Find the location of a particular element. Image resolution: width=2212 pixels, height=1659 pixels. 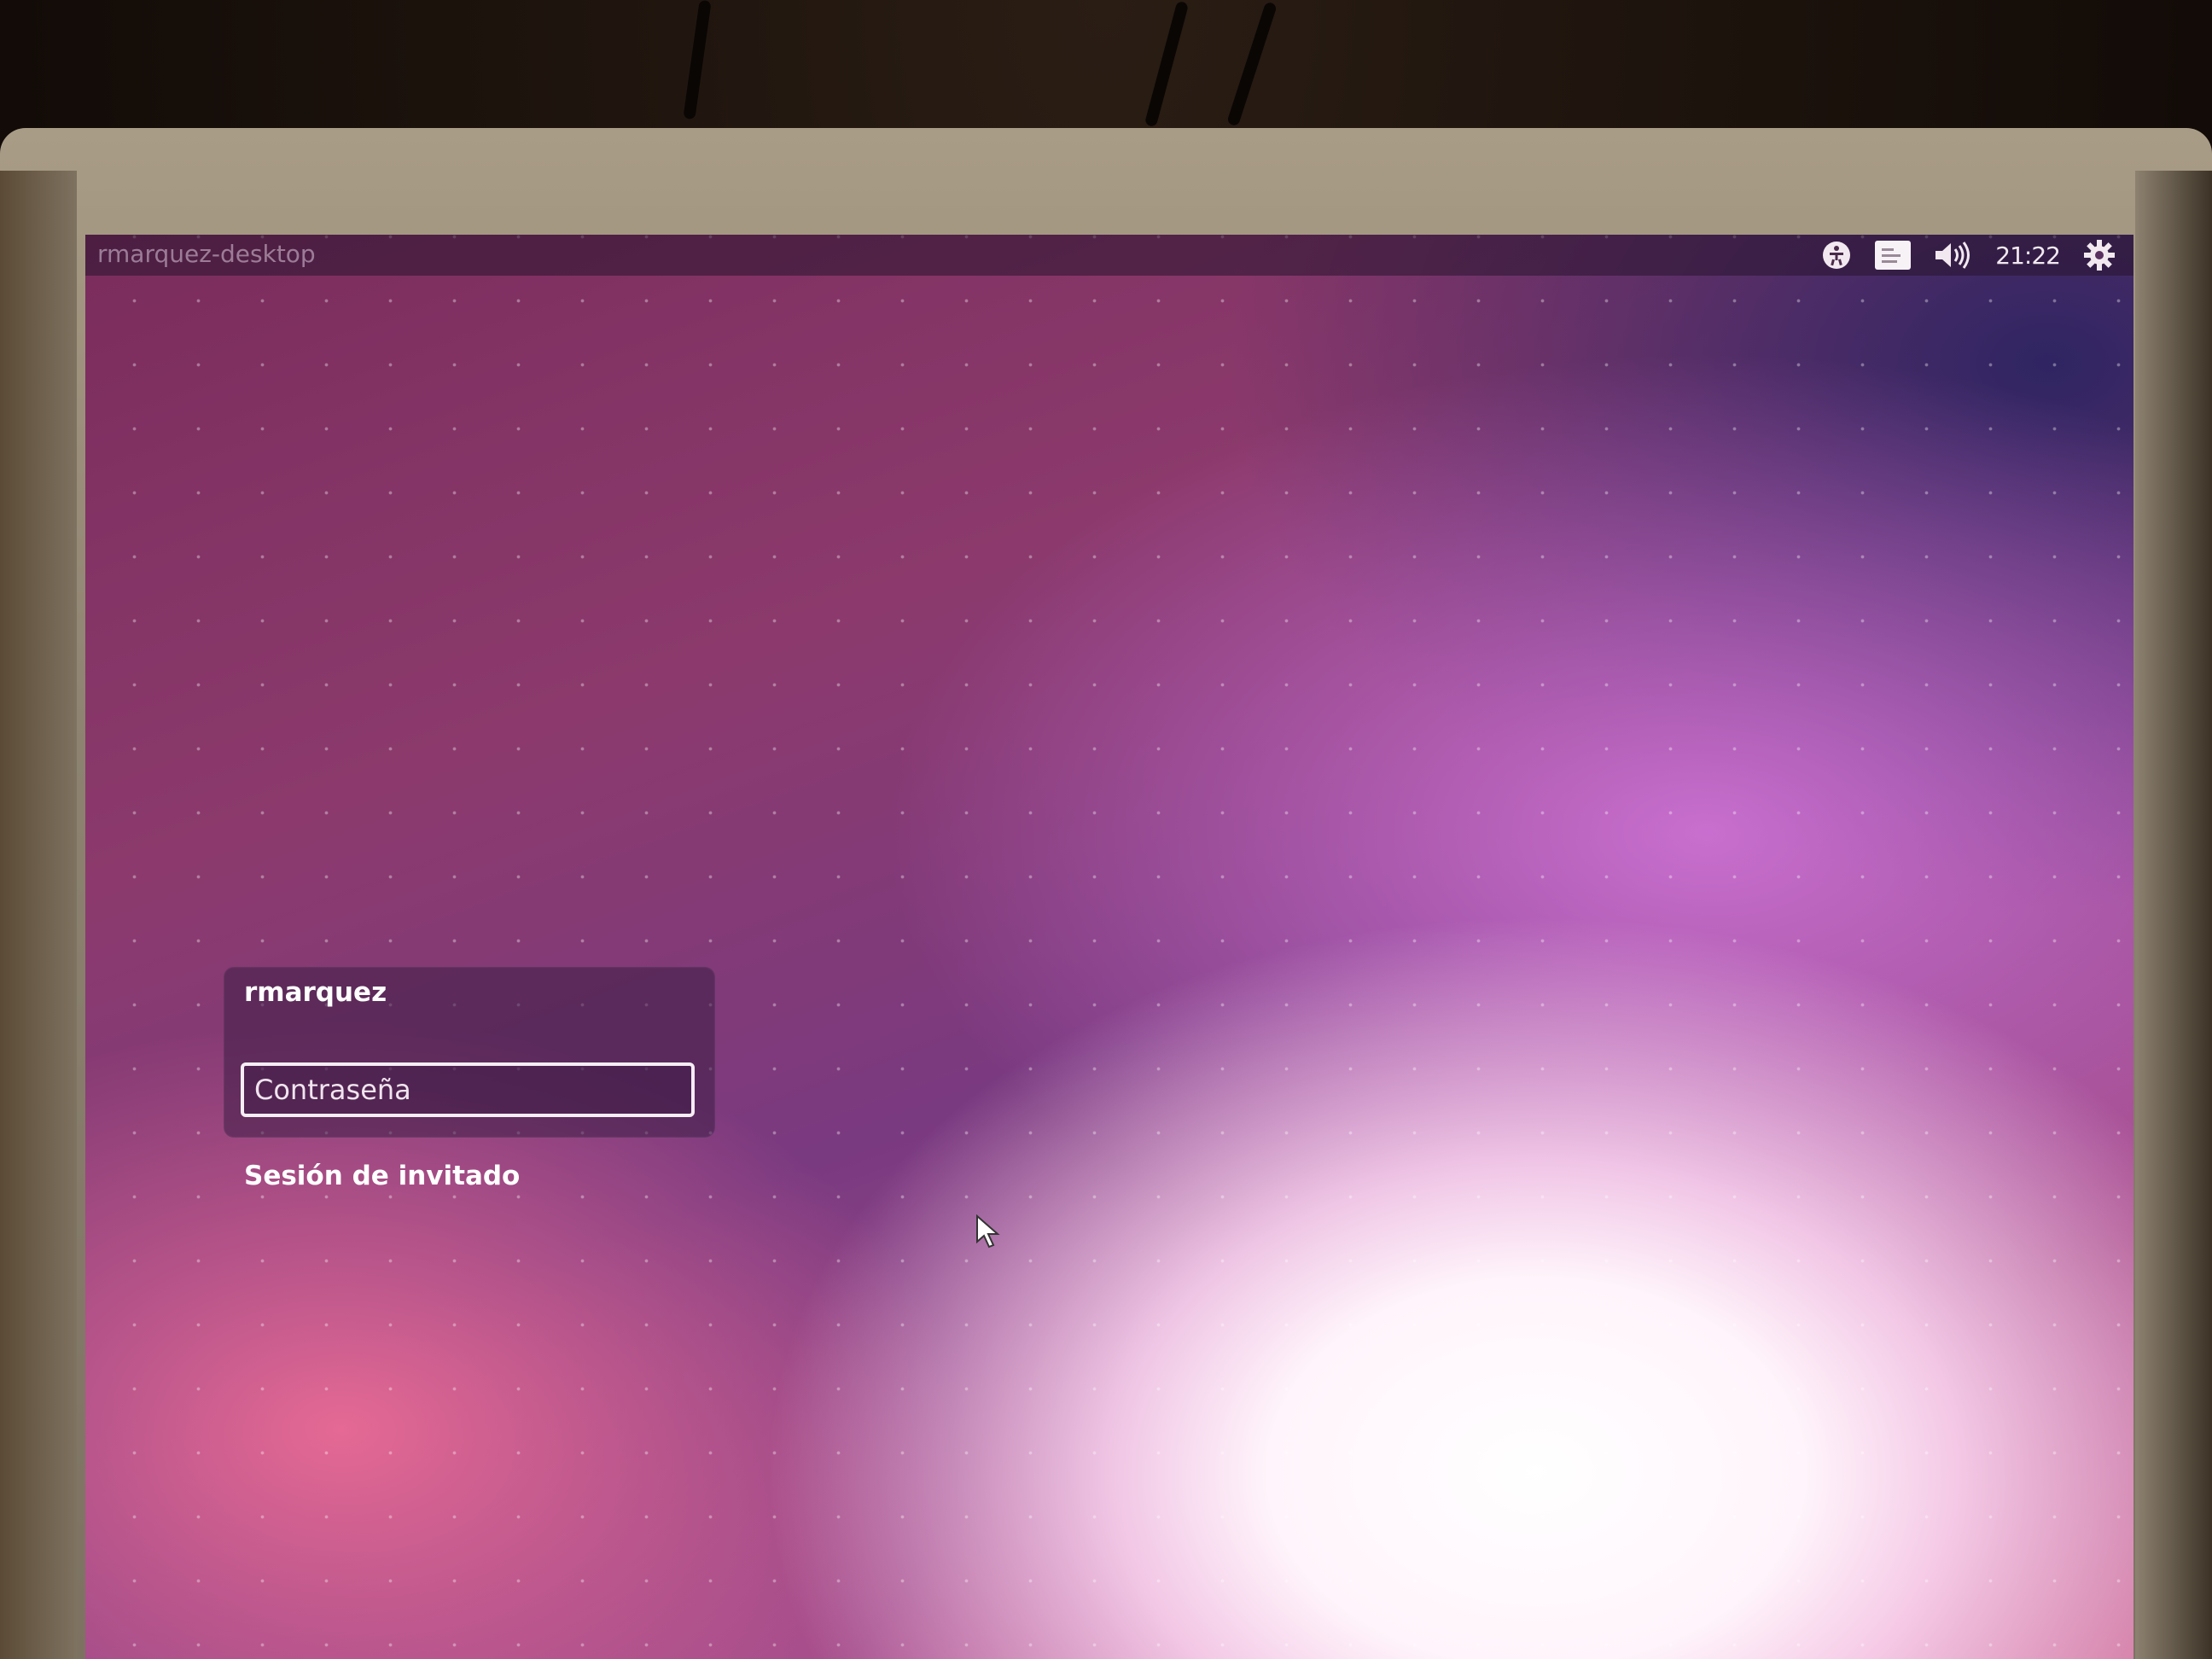

top-panel: rmarquez-desktop 21:22 is located at coordinates (1109, 255).